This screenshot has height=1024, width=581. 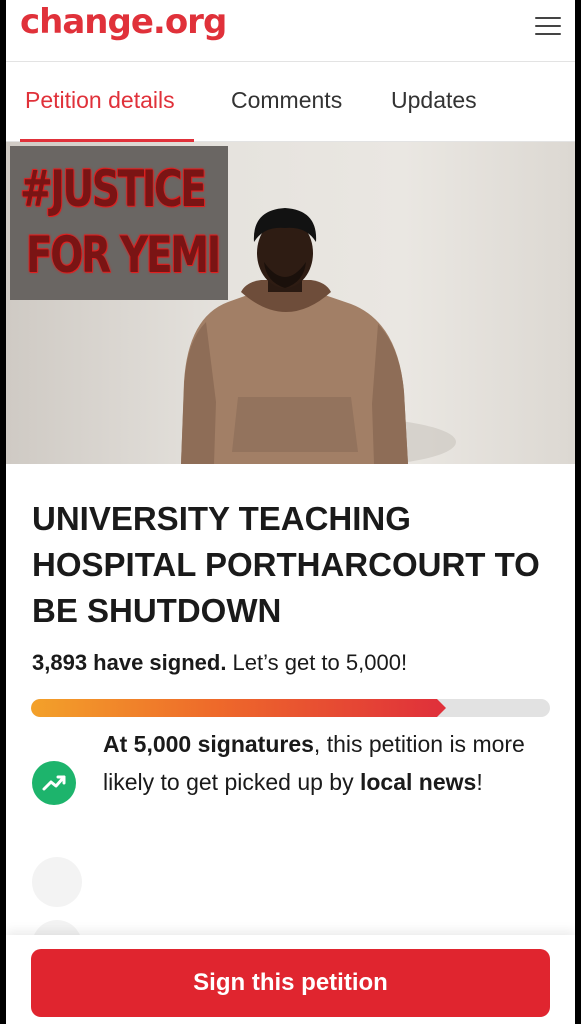 I want to click on petition-tabs: Petition details Comments Updates, so click(x=290, y=102).